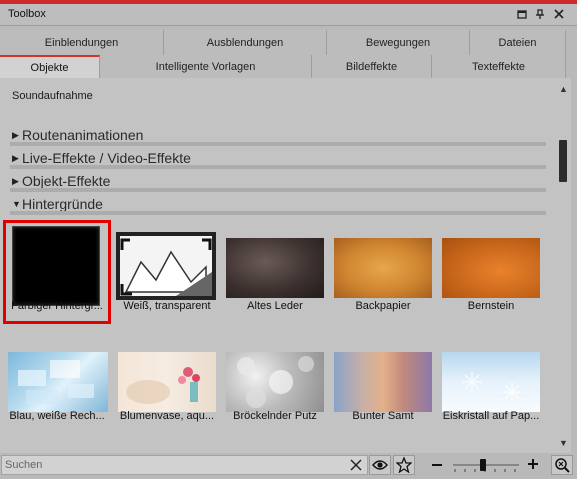 The image size is (577, 479). Describe the element at coordinates (288, 15) in the screenshot. I see `title-bar: Toolbox` at that location.